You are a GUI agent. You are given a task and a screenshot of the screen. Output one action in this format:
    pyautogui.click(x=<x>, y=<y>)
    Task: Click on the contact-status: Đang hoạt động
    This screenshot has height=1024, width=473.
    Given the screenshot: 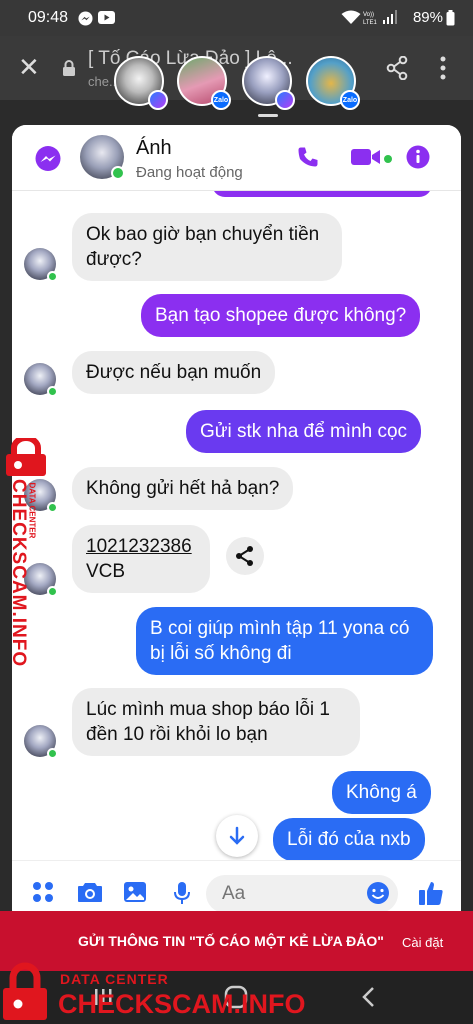 What is the action you would take?
    pyautogui.click(x=189, y=172)
    